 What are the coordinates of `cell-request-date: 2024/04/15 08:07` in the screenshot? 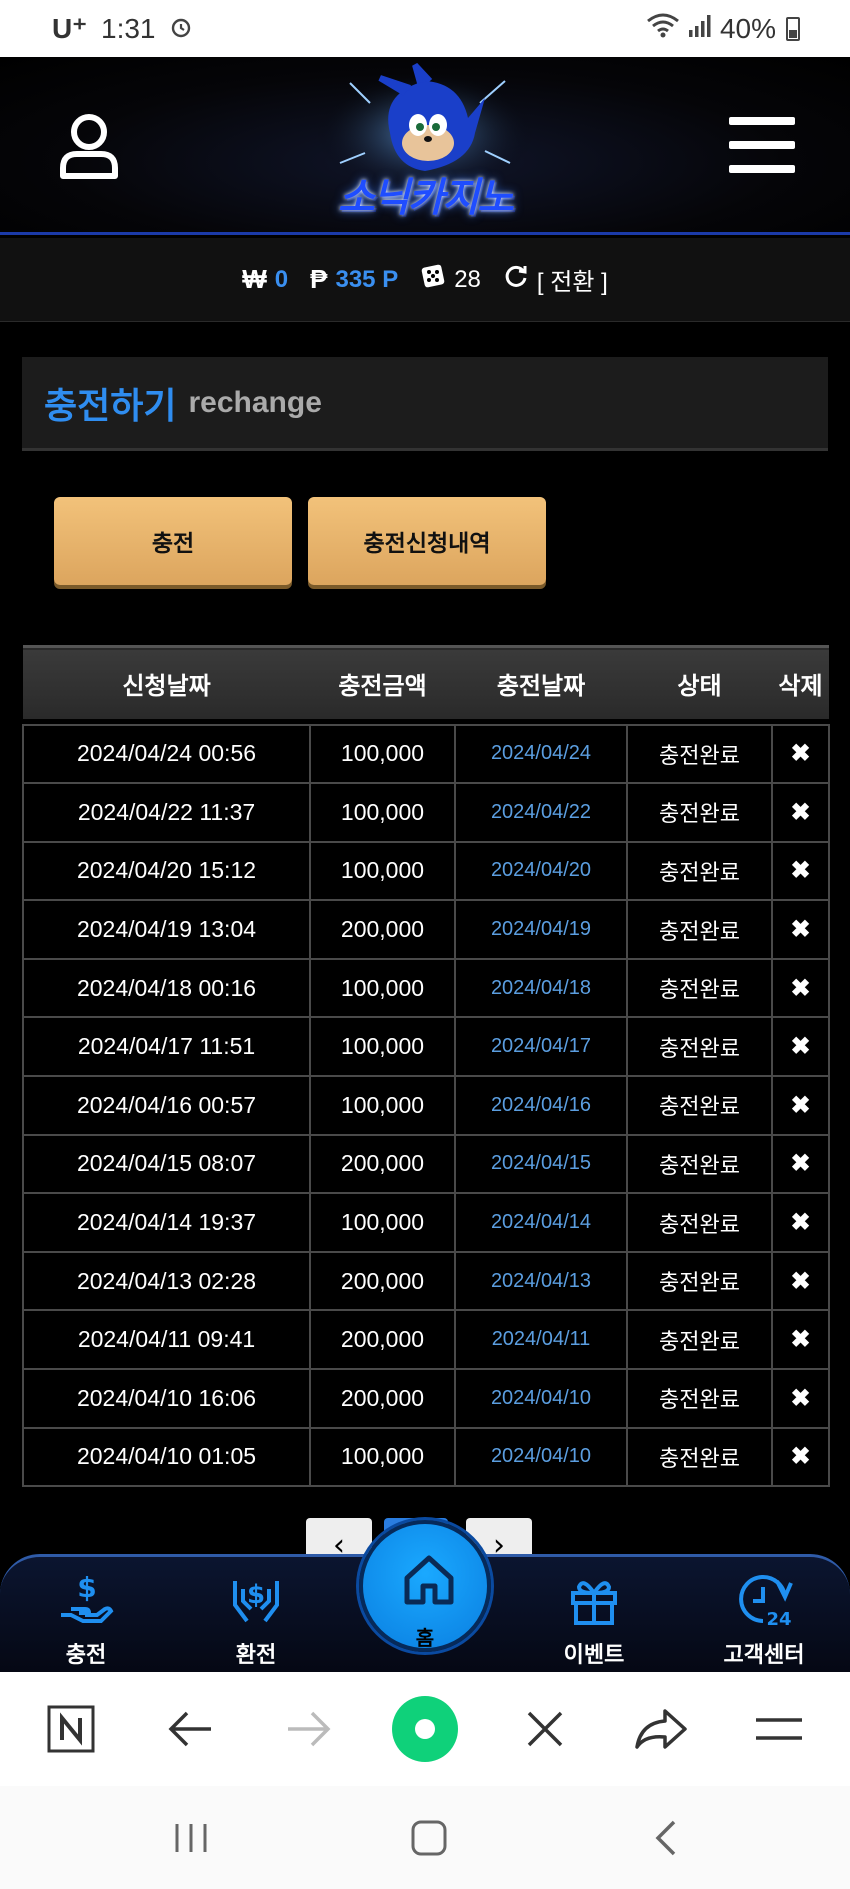 It's located at (166, 1164).